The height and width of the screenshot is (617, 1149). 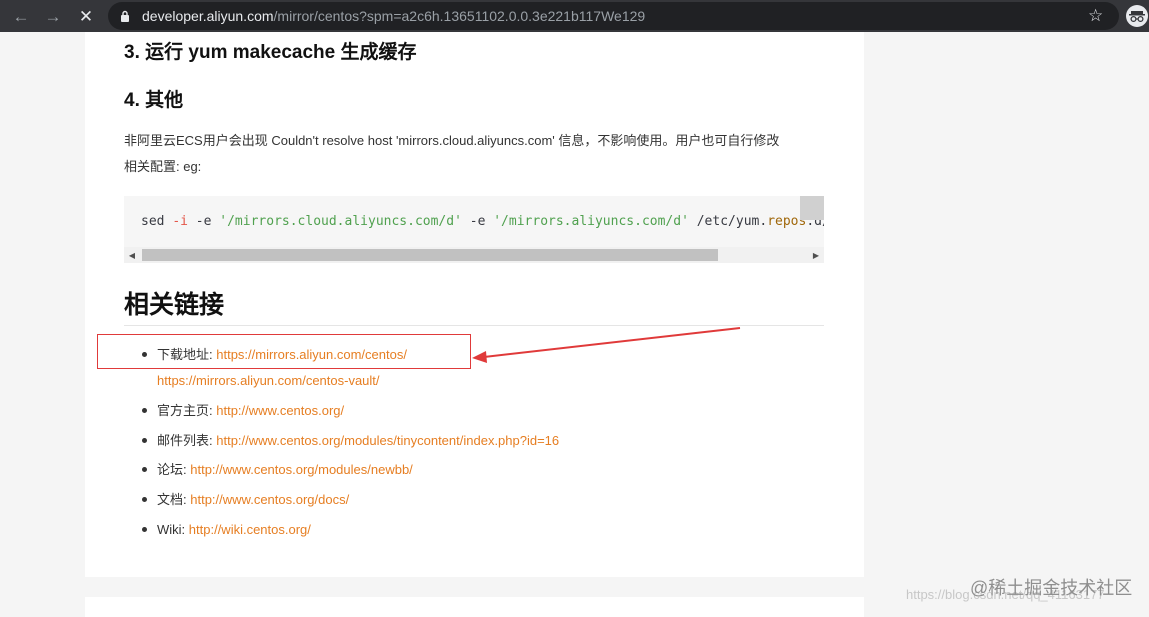 What do you see at coordinates (1051, 588) in the screenshot?
I see `watermark: @稀土掘金技术社区` at bounding box center [1051, 588].